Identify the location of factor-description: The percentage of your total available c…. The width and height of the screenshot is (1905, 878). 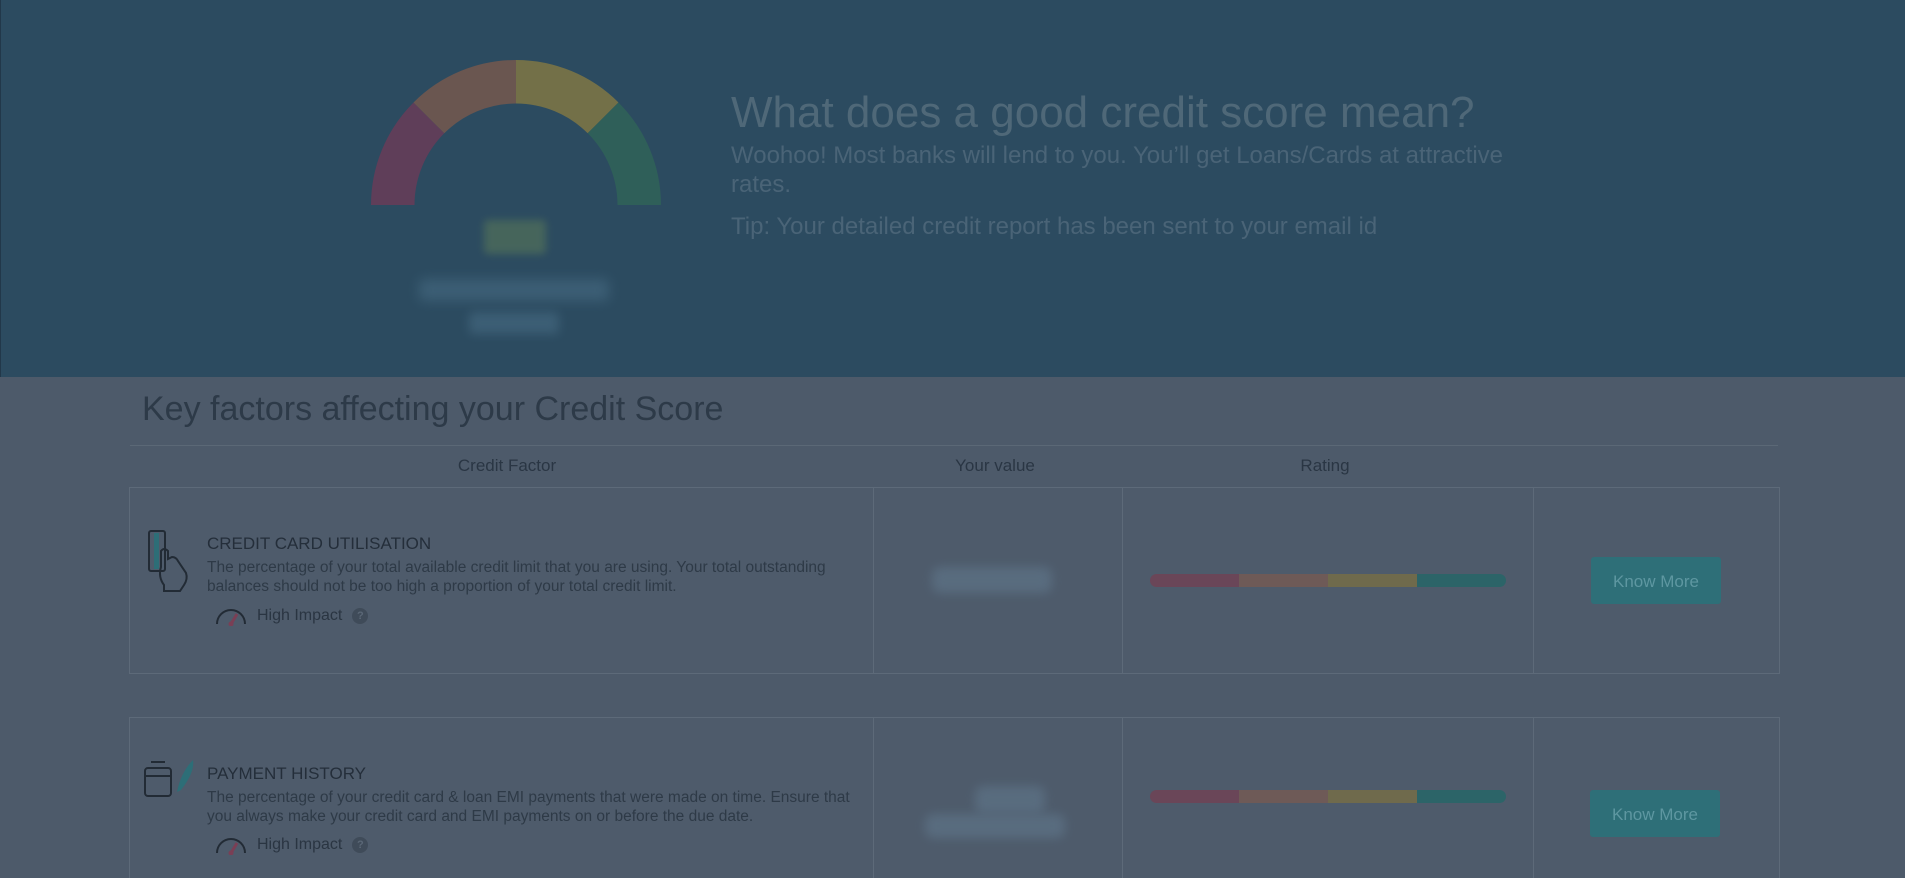
(516, 577).